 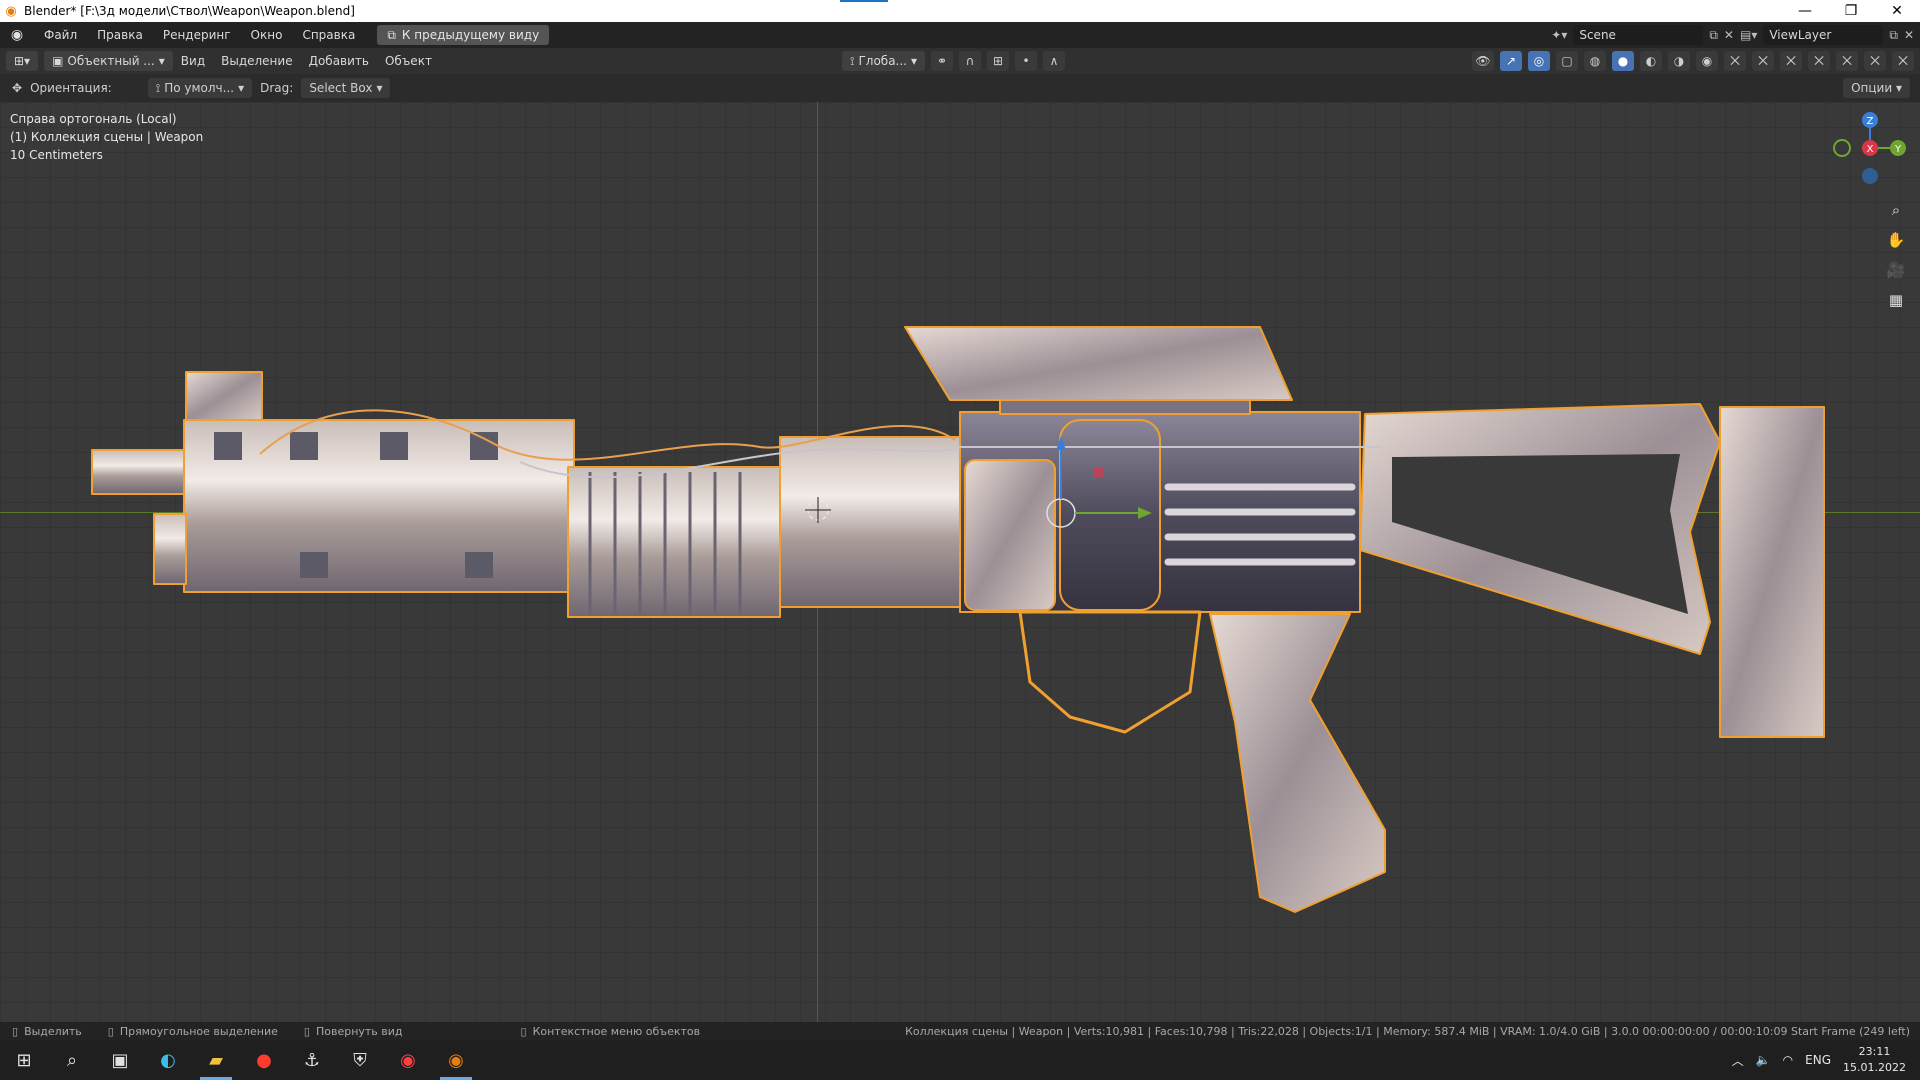 I want to click on menu-edit: Правка, so click(x=120, y=35).